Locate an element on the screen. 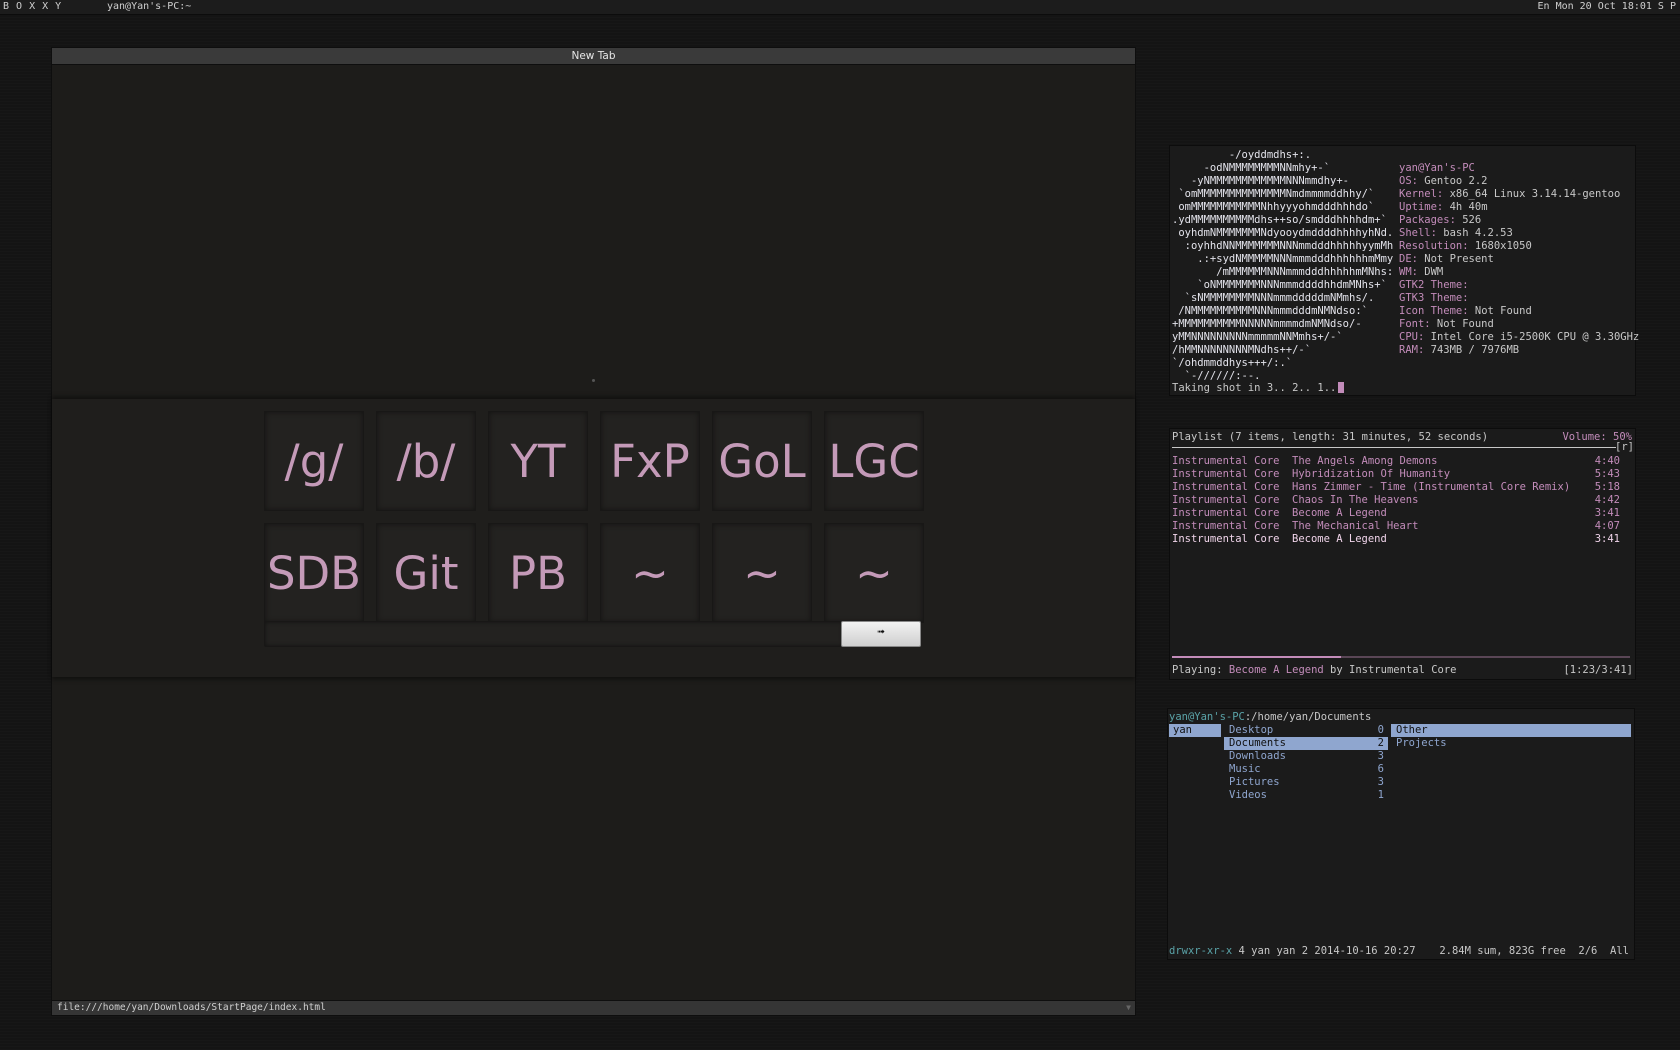 The width and height of the screenshot is (1680, 1050). info-row: Packages: 526 is located at coordinates (1519, 220).